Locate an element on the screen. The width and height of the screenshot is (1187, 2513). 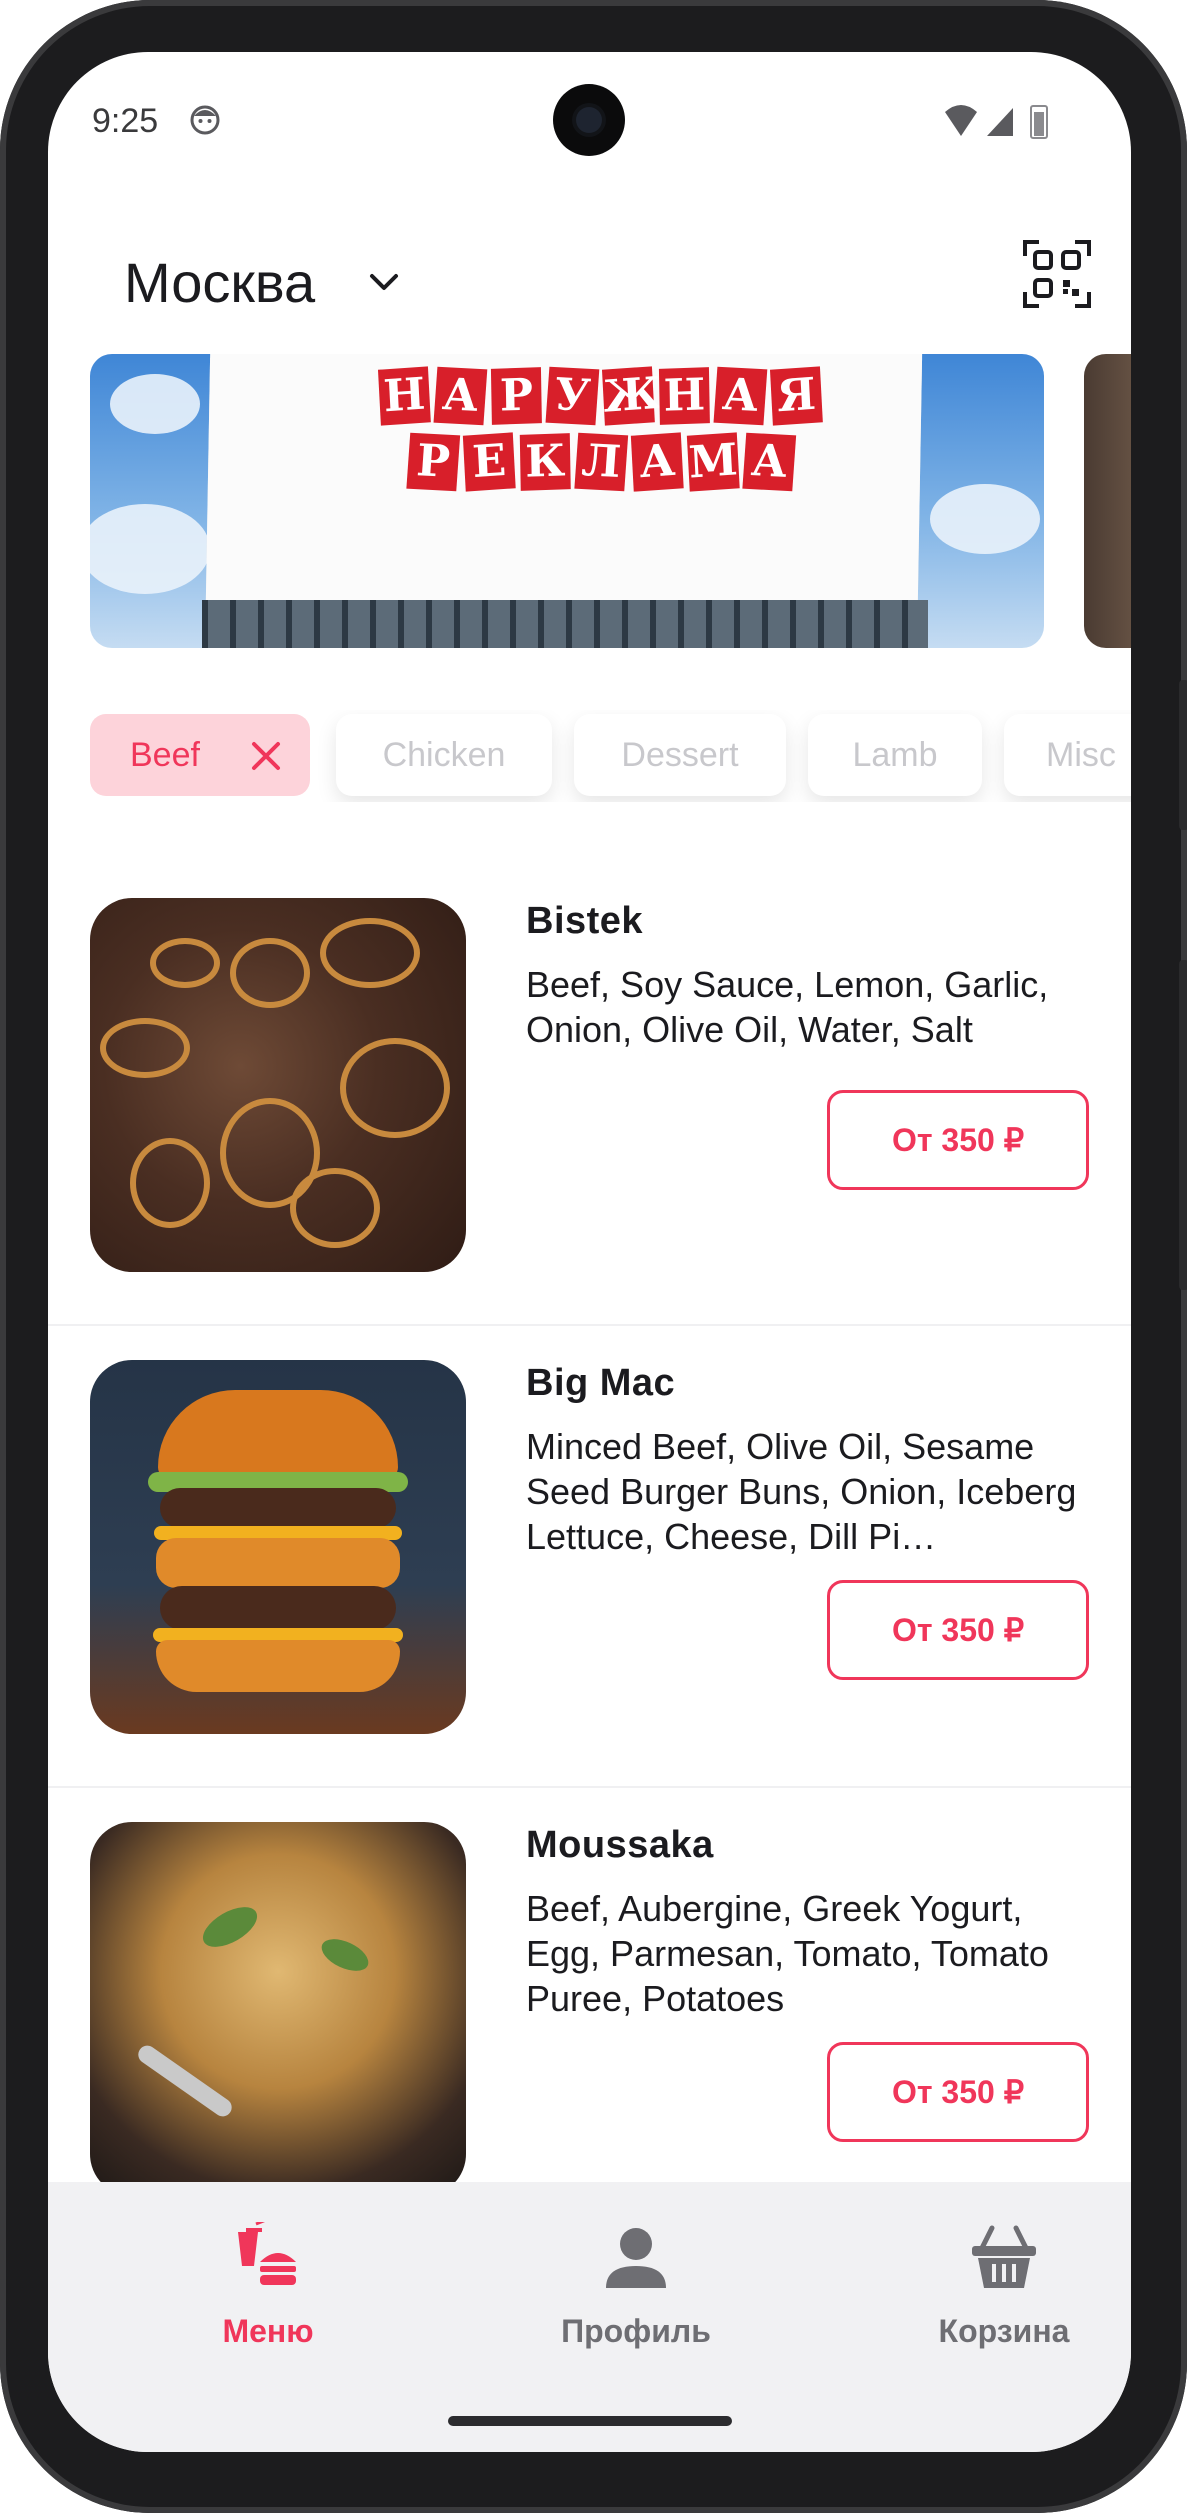
battery-icon is located at coordinates (1039, 122).